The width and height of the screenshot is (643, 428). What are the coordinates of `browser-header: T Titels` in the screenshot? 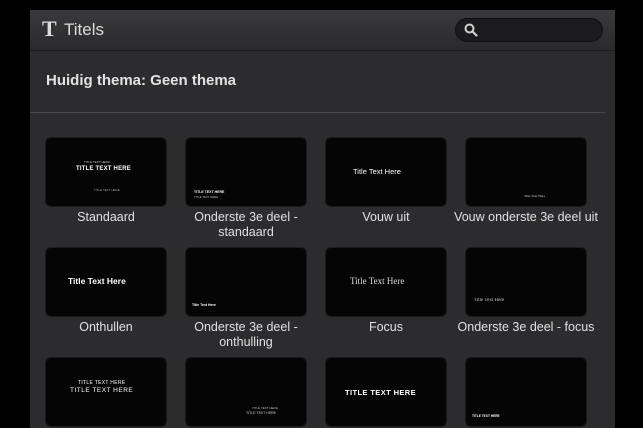 It's located at (322, 30).